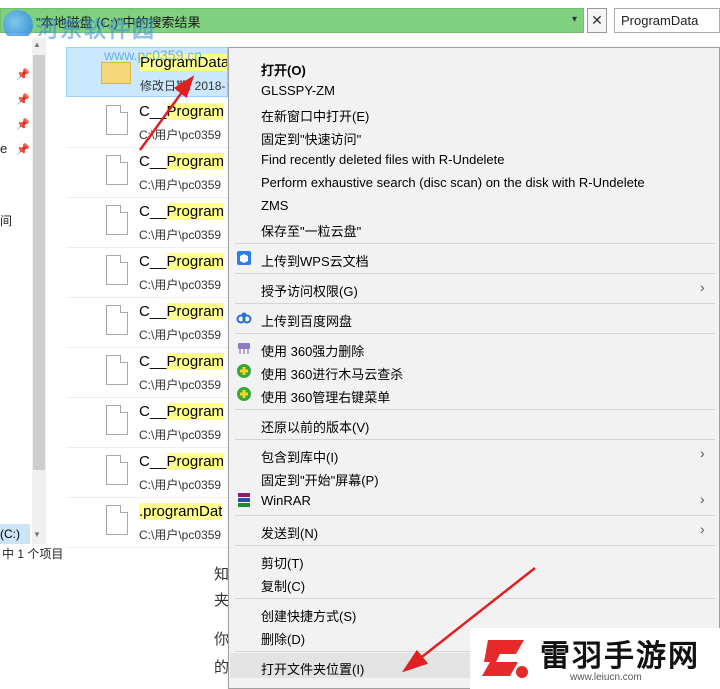 This screenshot has width=720, height=689. I want to click on brand-name: 雷羽手游网, so click(620, 656).